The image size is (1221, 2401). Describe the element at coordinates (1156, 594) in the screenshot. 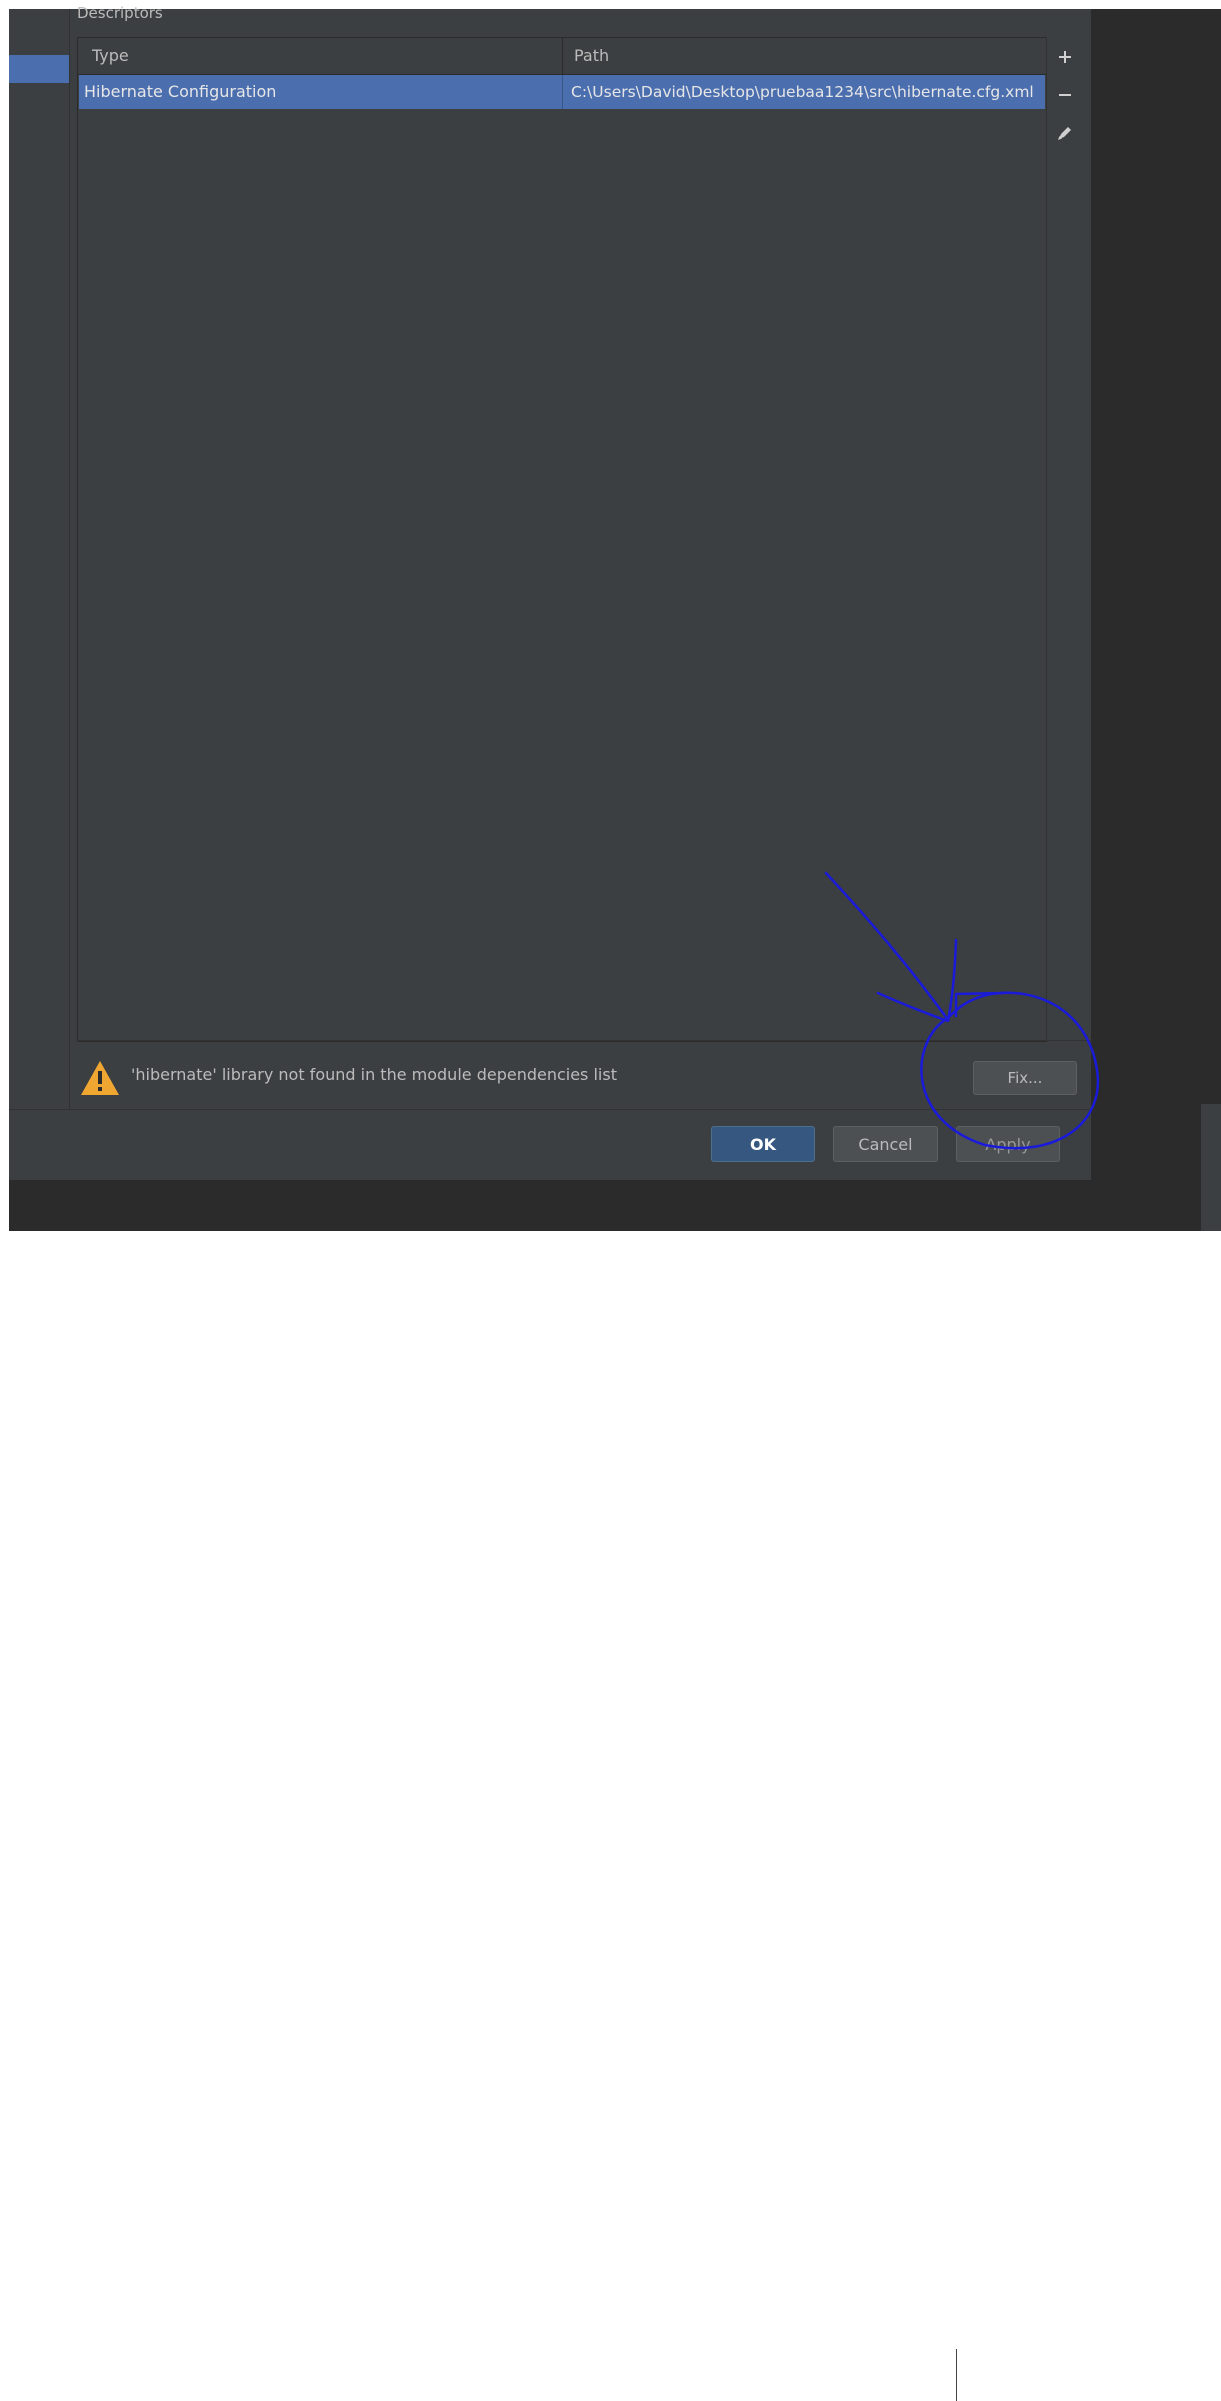

I see `ide-background-right` at that location.